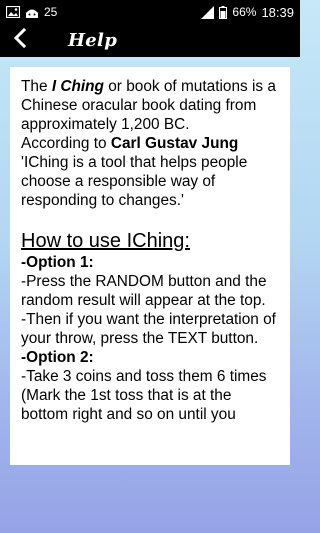 Image resolution: width=320 pixels, height=533 pixels. I want to click on image-icon, so click(13, 12).